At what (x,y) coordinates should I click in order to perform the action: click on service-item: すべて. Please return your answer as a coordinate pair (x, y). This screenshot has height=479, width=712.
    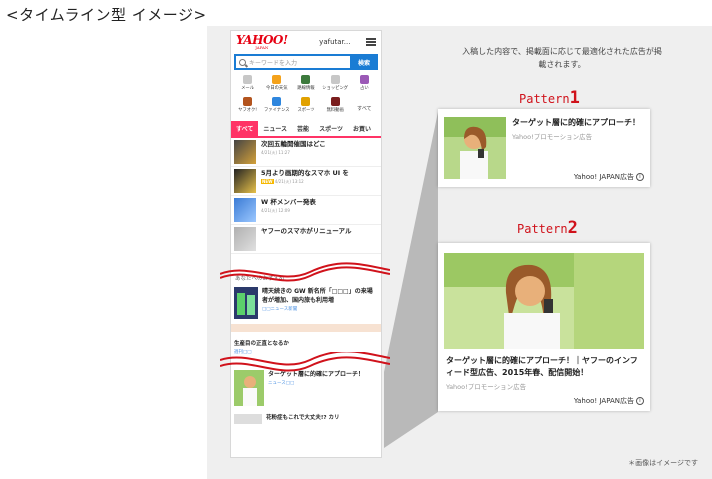
    Looking at the image, I should click on (364, 108).